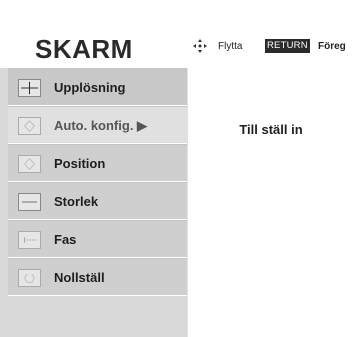 This screenshot has height=337, width=353. Describe the element at coordinates (332, 46) in the screenshot. I see `return-hint-label: Föreg` at that location.